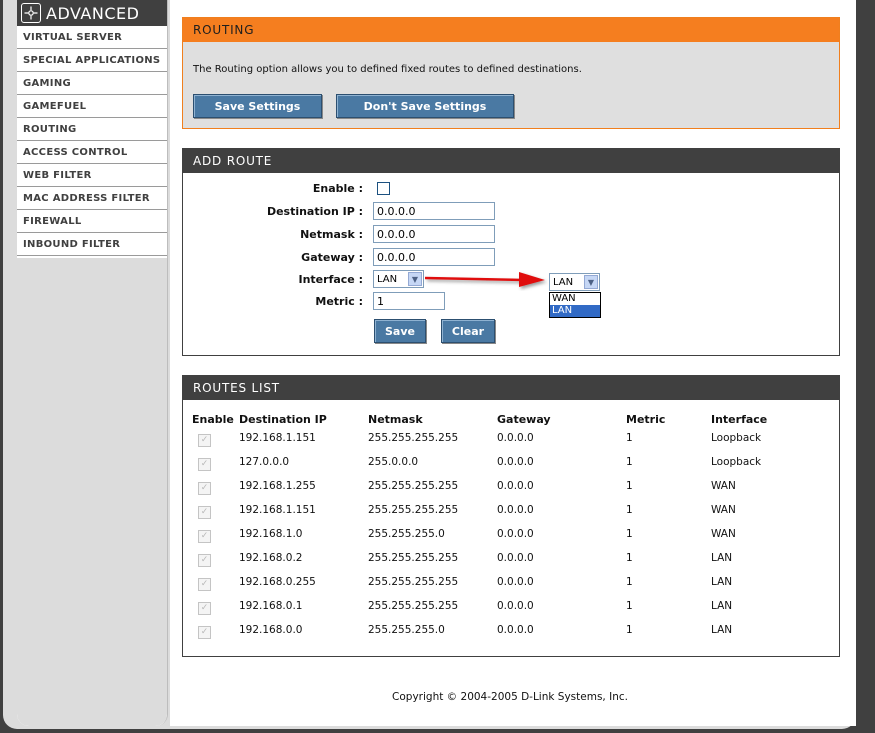  I want to click on metric-label: Metric :, so click(339, 301).